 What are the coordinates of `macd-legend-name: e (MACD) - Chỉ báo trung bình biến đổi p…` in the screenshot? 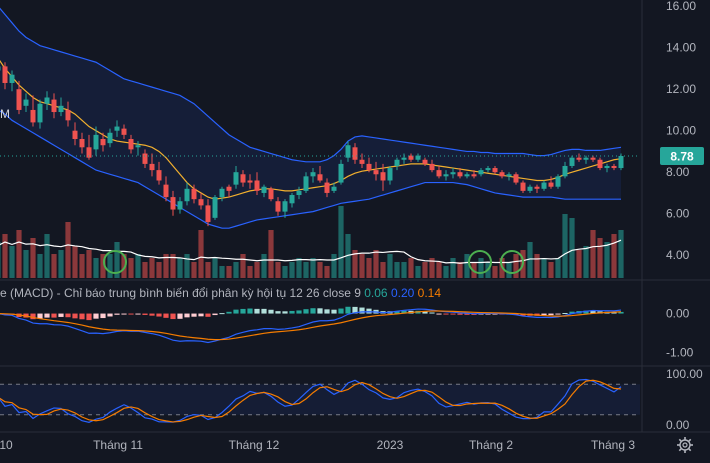 It's located at (143, 293).